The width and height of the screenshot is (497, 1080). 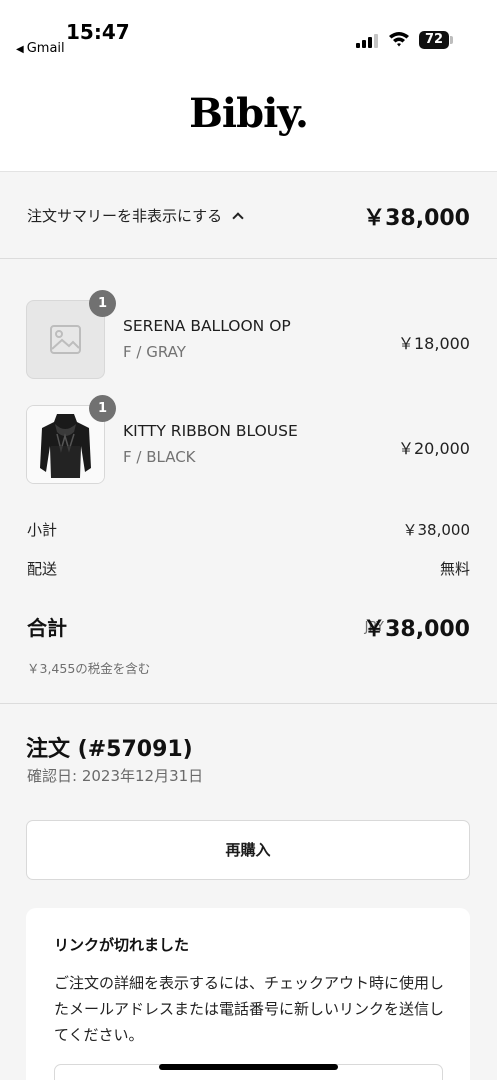 I want to click on shipping-label: 配送, so click(x=42, y=569).